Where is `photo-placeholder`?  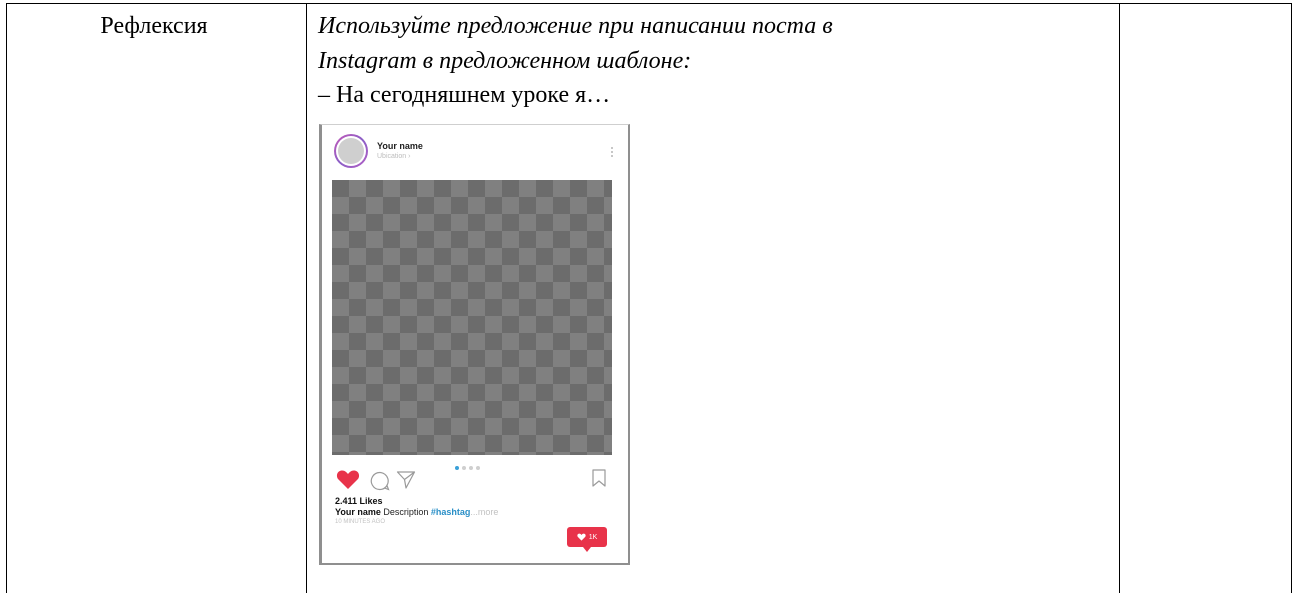 photo-placeholder is located at coordinates (472, 317).